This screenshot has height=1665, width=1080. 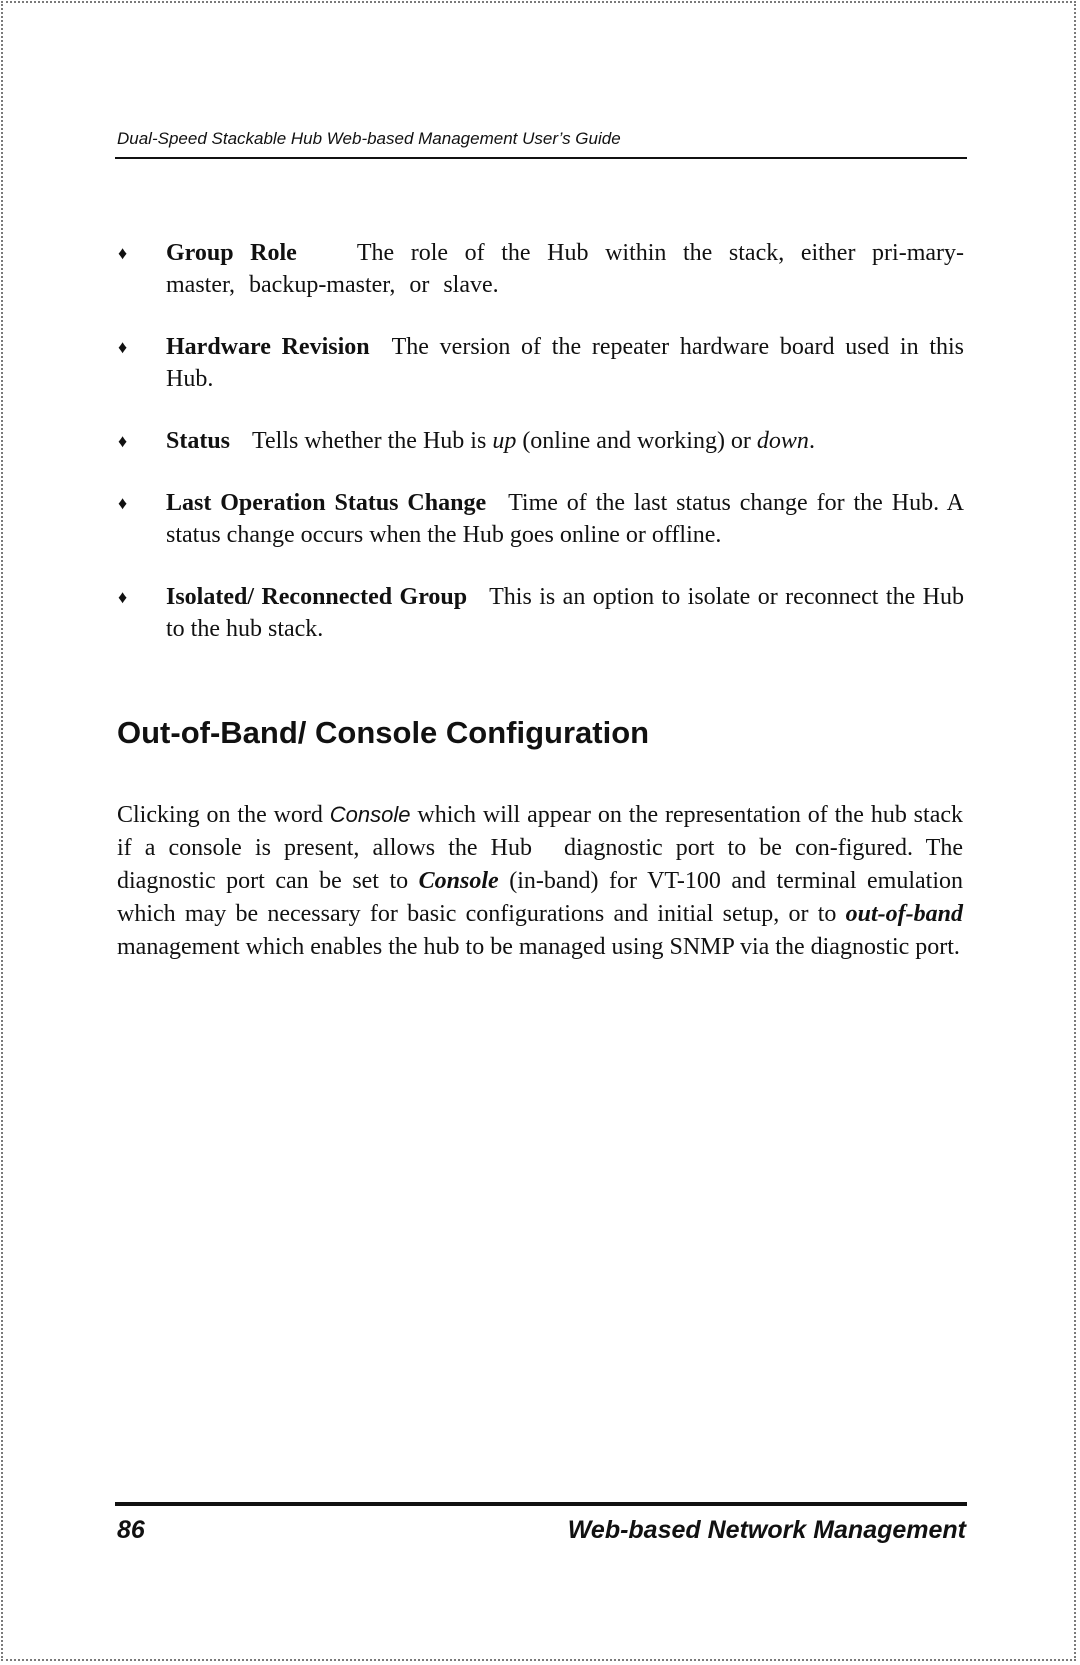 I want to click on footer-rule, so click(x=541, y=1504).